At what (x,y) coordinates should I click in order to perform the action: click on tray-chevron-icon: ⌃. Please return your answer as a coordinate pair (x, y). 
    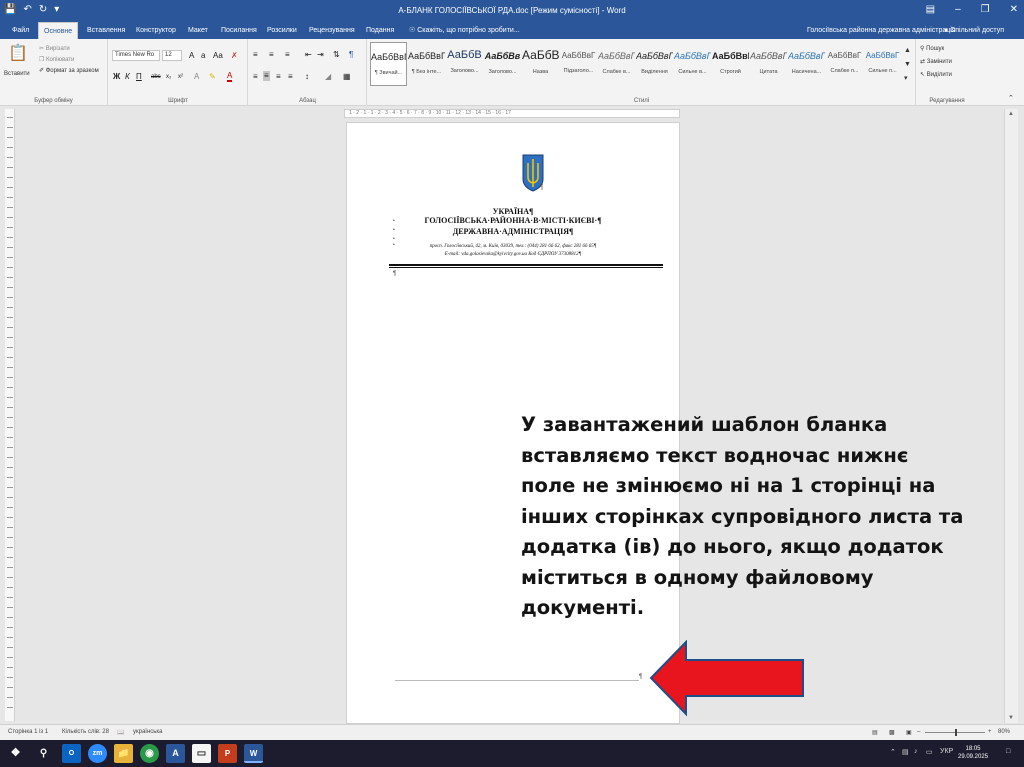
    Looking at the image, I should click on (893, 752).